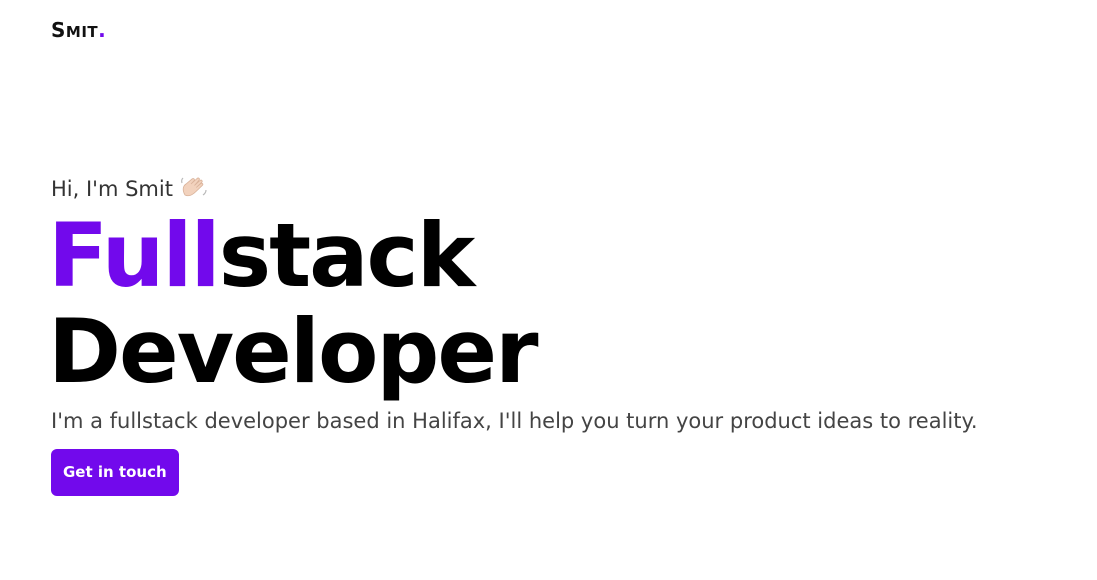 This screenshot has width=1097, height=580. I want to click on headline-accent-word: Full, so click(134, 255).